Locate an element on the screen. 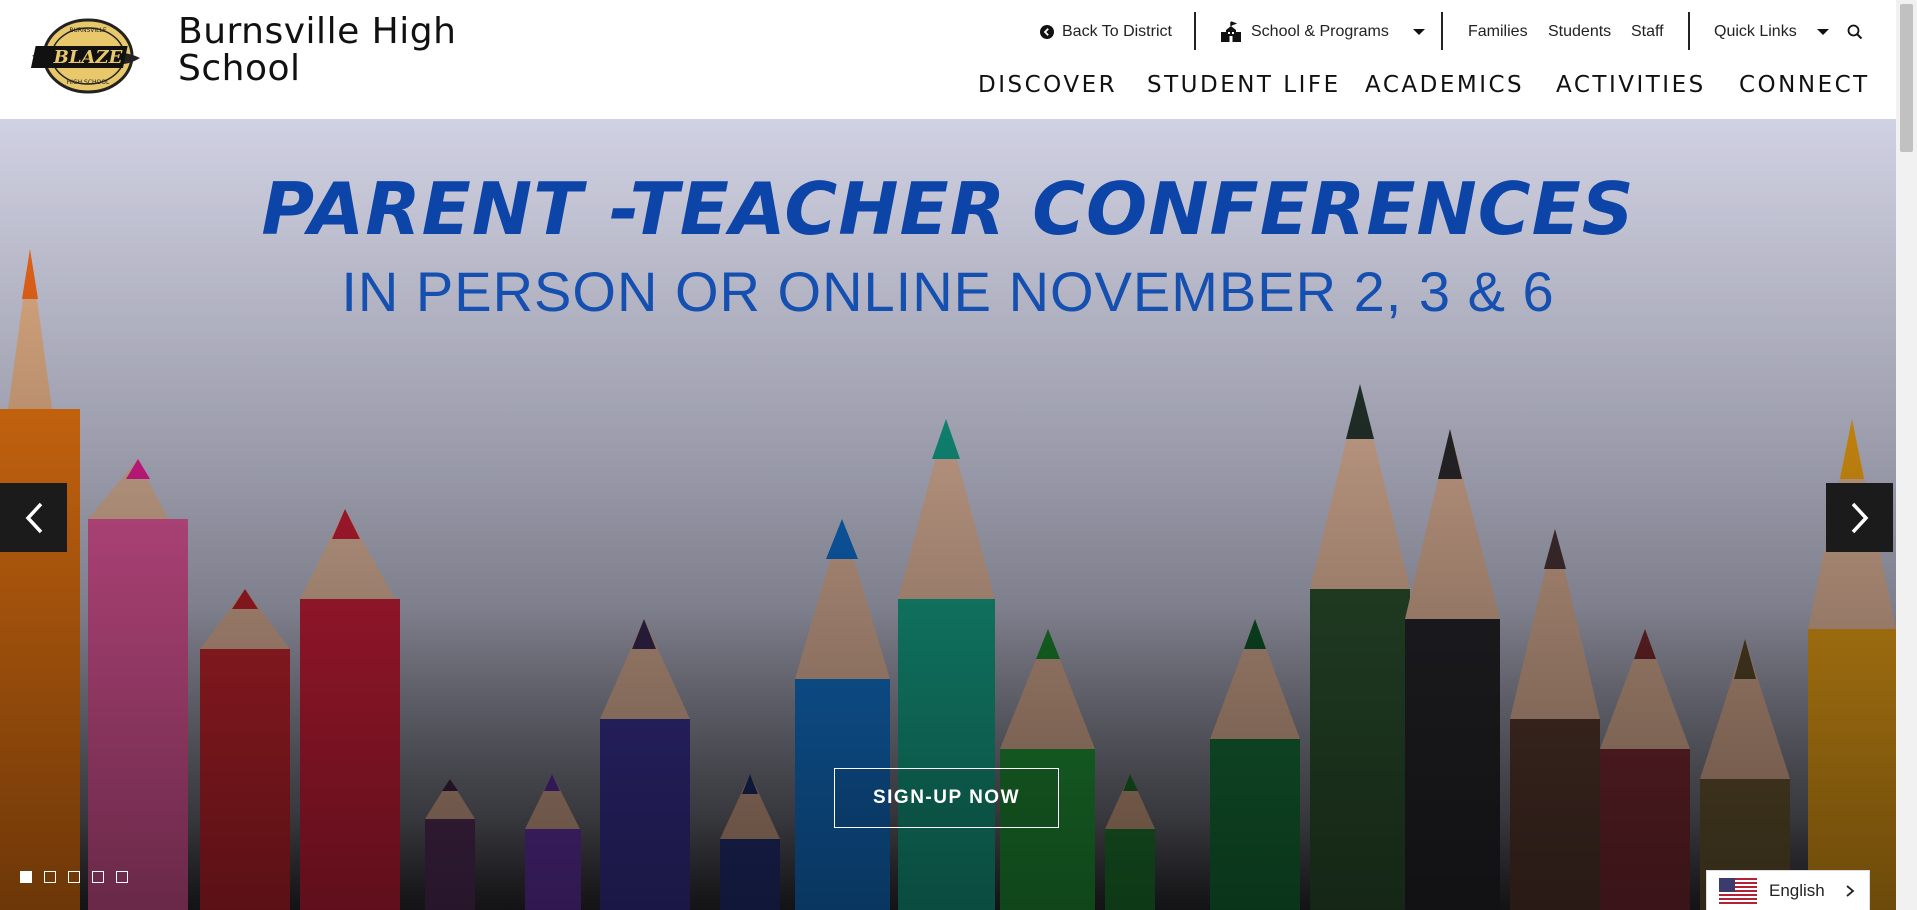 Image resolution: width=1917 pixels, height=910 pixels. families-label: Families is located at coordinates (1498, 31).